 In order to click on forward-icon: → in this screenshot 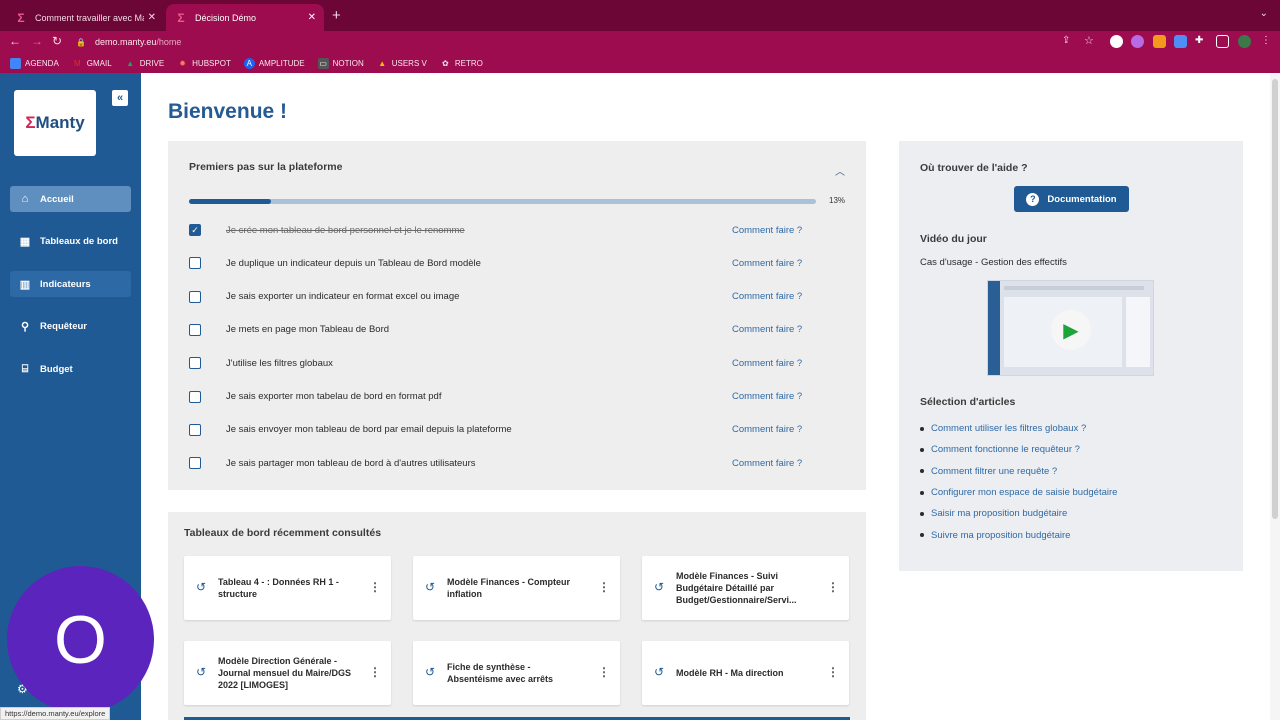, I will do `click(37, 41)`.